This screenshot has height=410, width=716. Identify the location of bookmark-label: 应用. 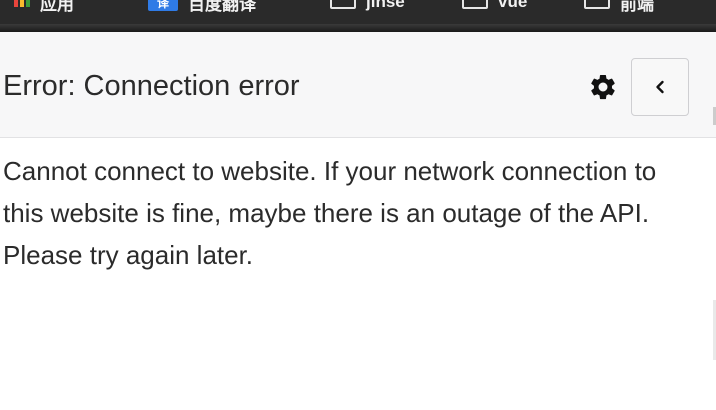
(57, 7).